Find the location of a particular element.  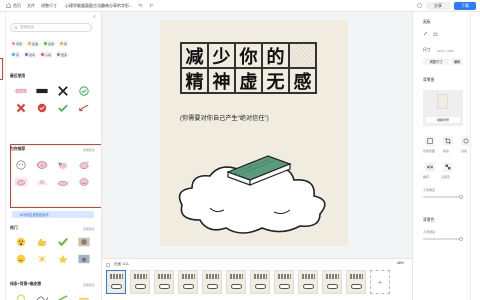

opacity-slider is located at coordinates (443, 196).